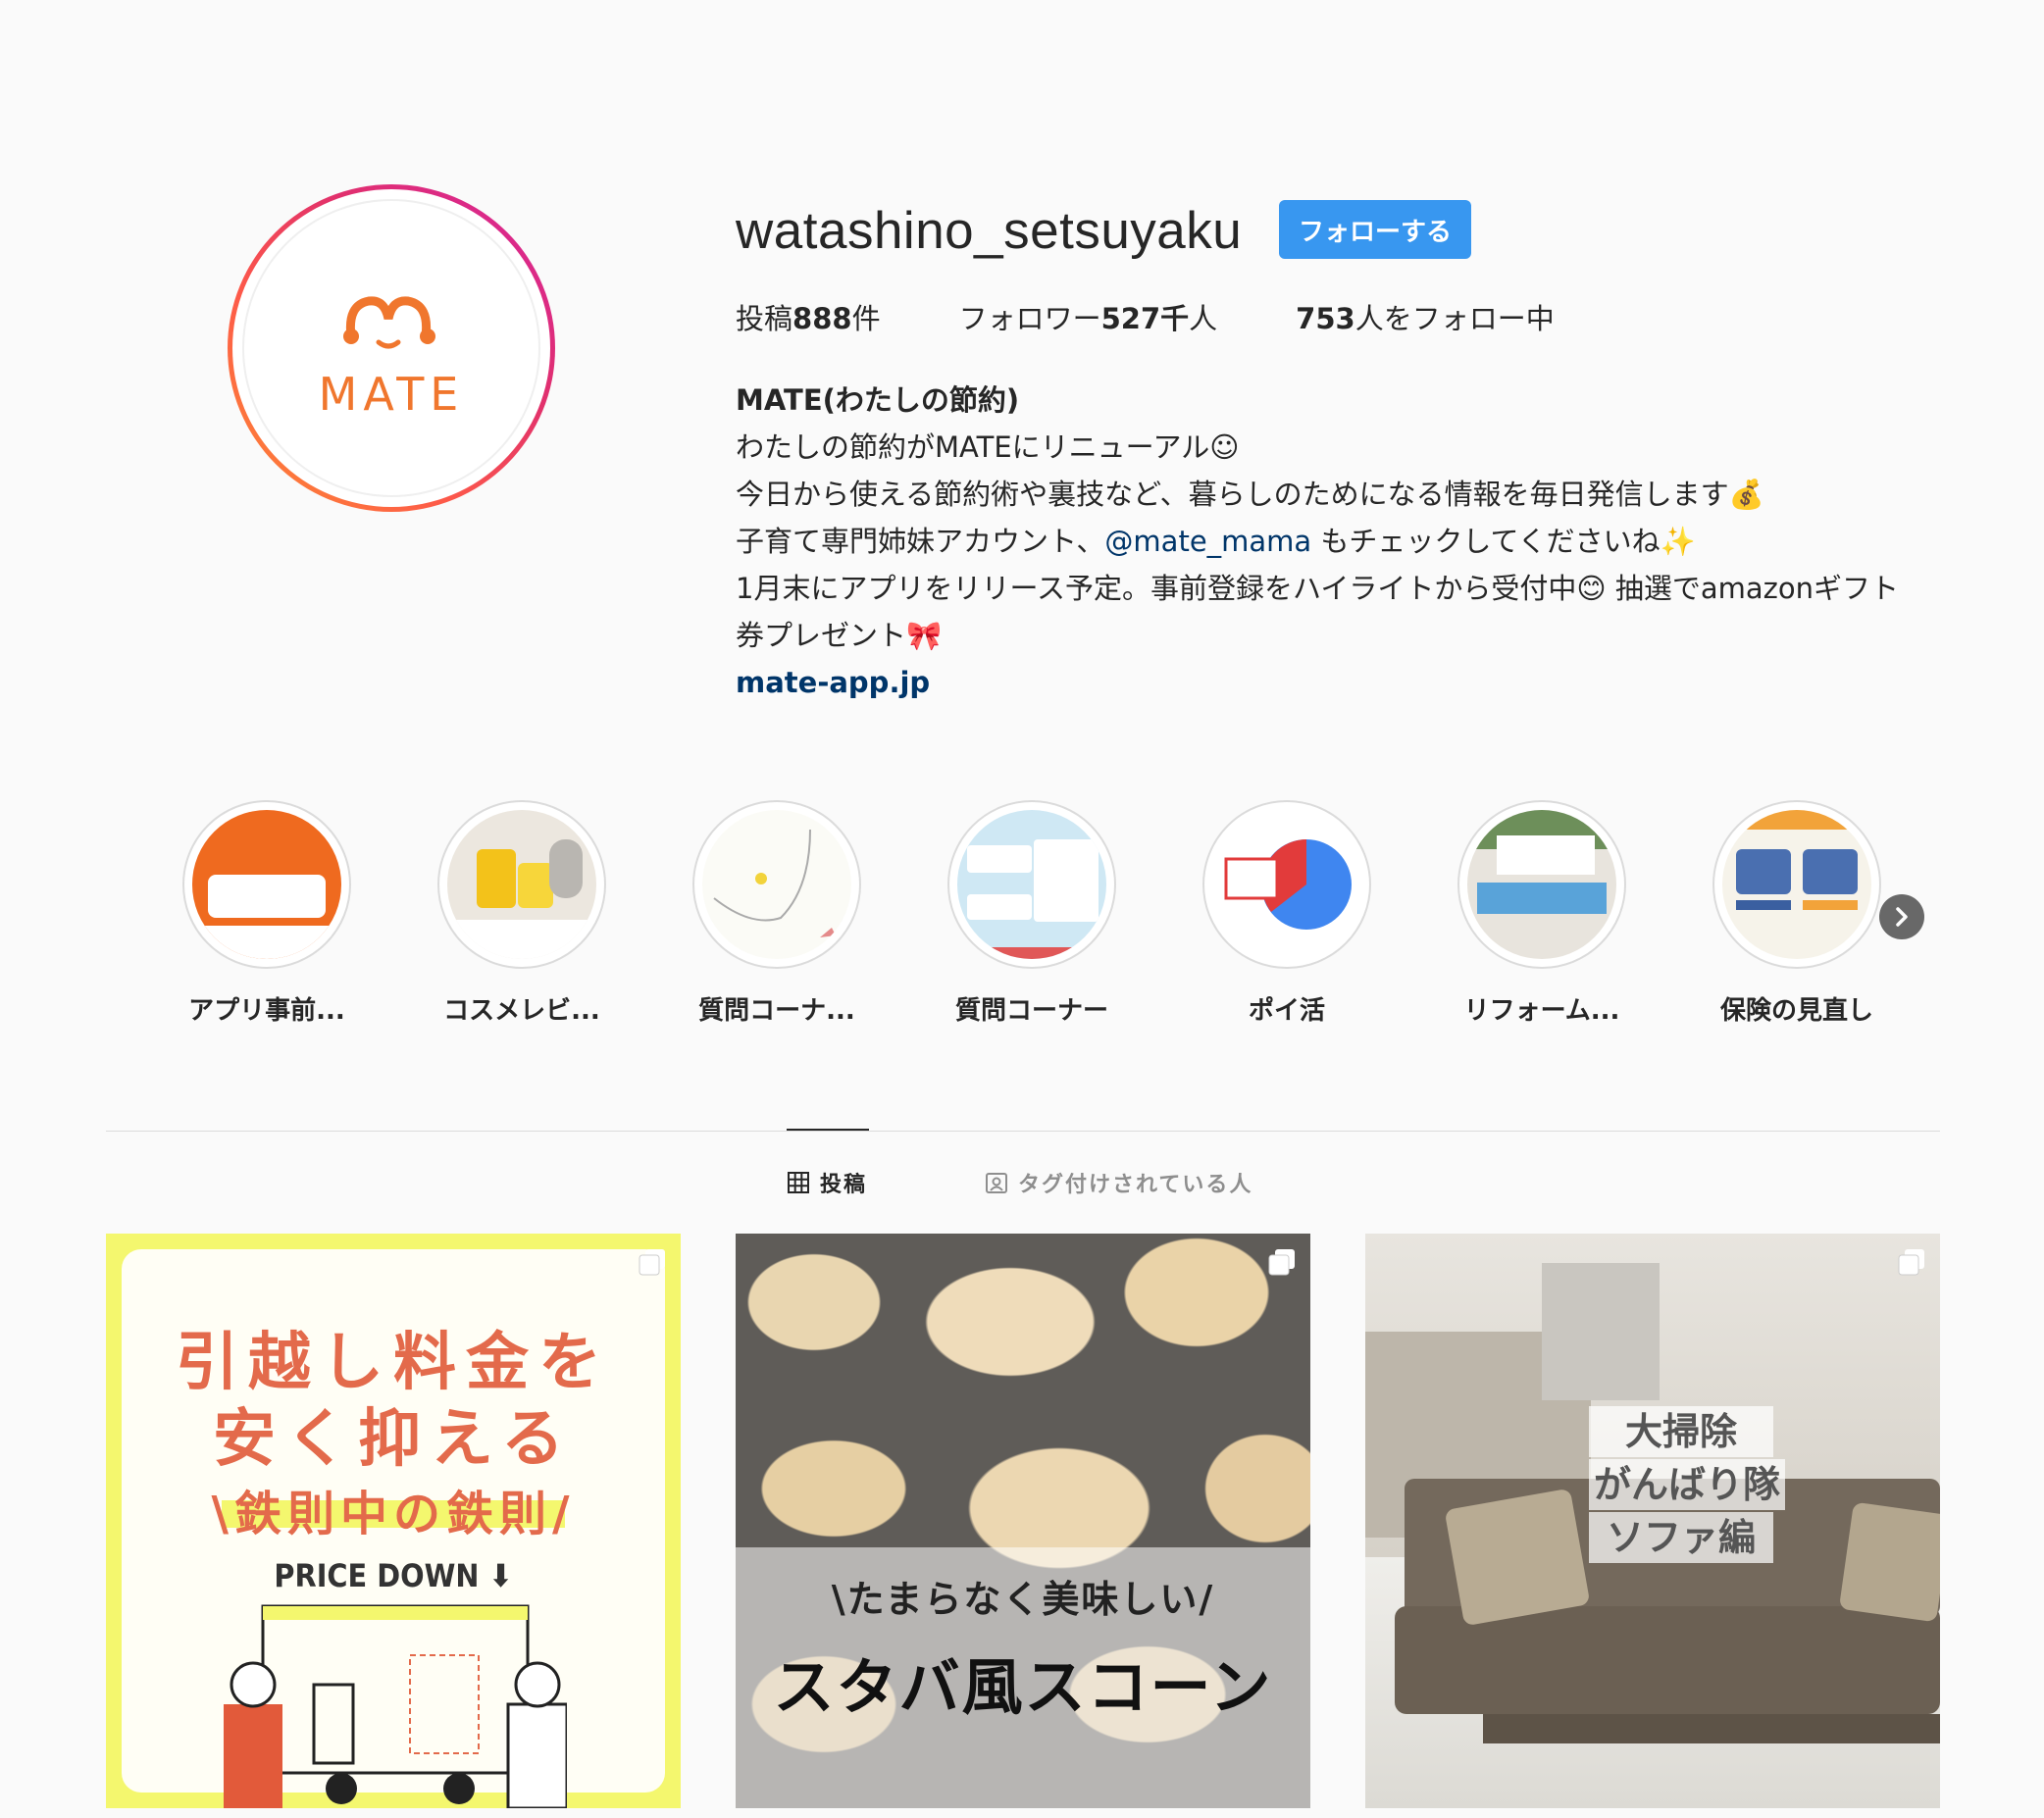  I want to click on active-tab-indicator, so click(828, 1130).